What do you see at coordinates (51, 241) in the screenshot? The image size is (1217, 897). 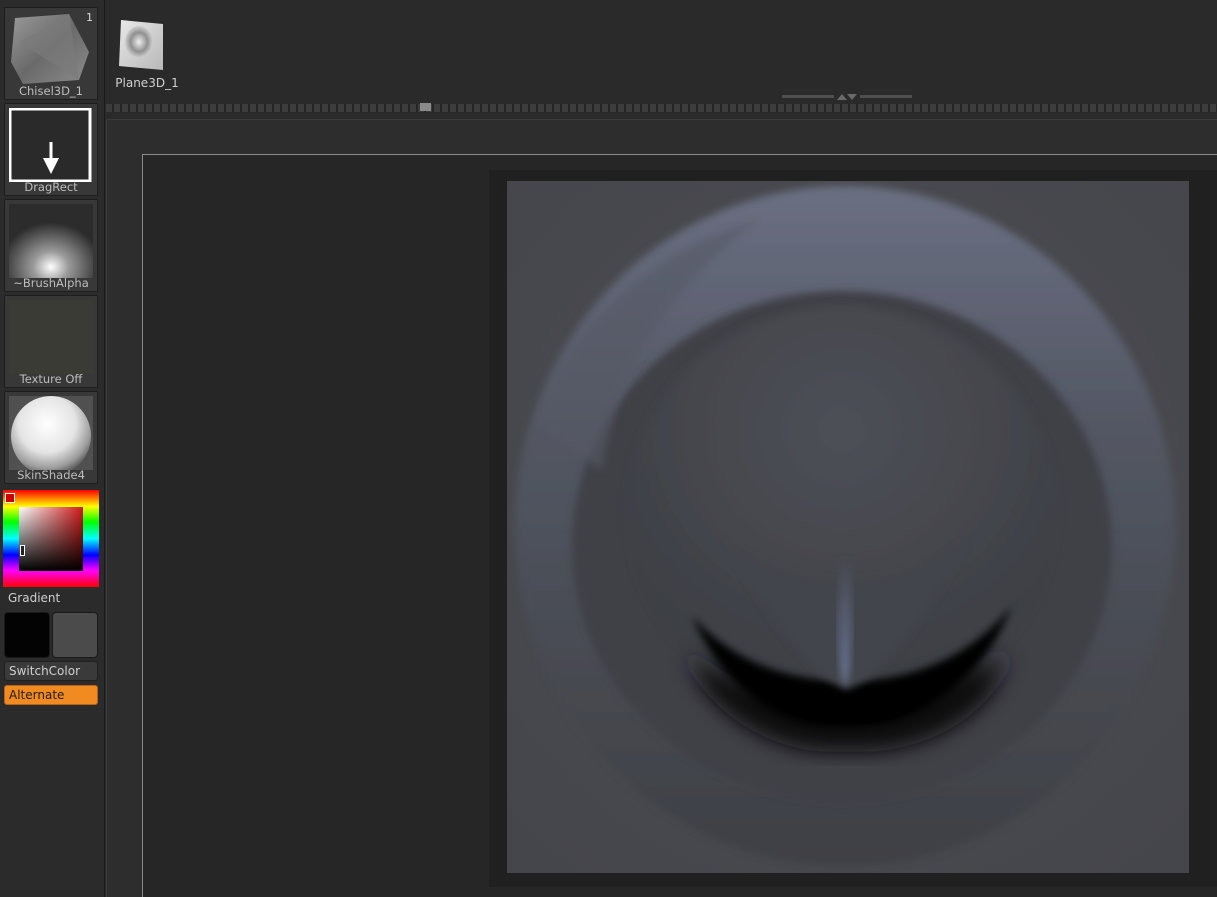 I see `brush-alpha-icon` at bounding box center [51, 241].